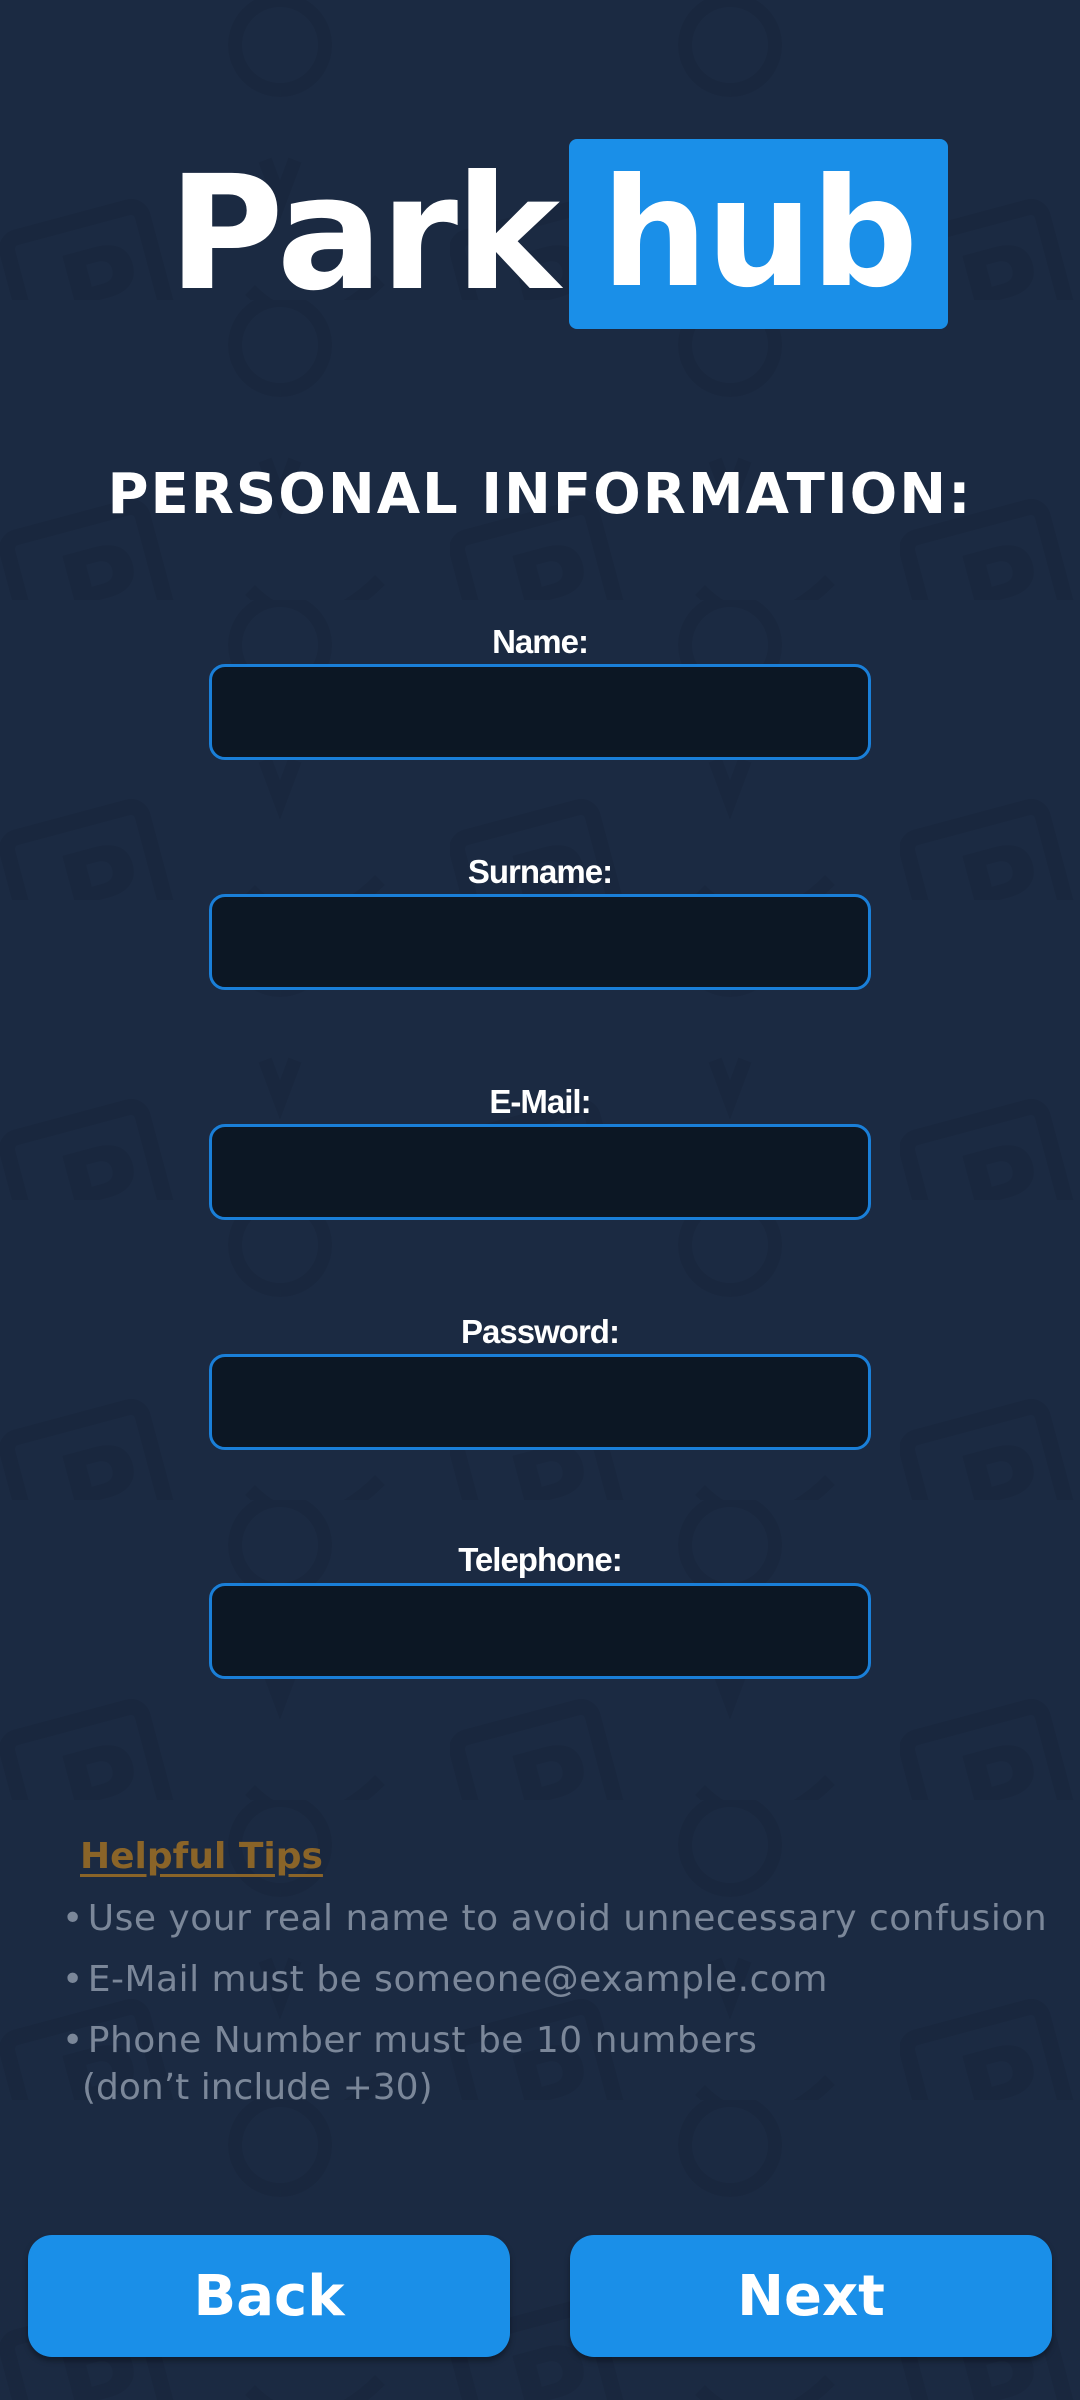  What do you see at coordinates (540, 641) in the screenshot?
I see `name-label: Name:` at bounding box center [540, 641].